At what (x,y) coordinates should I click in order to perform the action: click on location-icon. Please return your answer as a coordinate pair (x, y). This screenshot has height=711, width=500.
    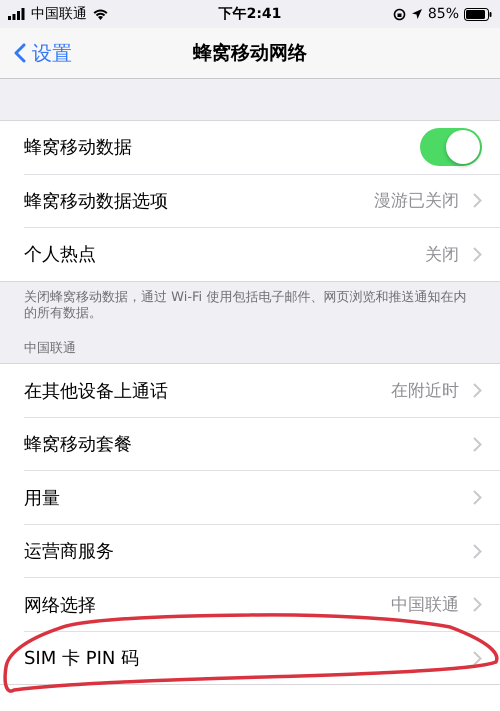
    Looking at the image, I should click on (416, 14).